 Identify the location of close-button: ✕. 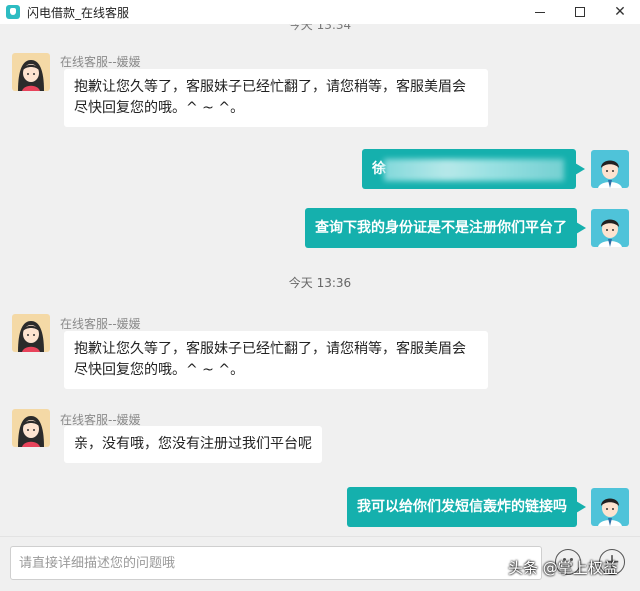
(620, 12).